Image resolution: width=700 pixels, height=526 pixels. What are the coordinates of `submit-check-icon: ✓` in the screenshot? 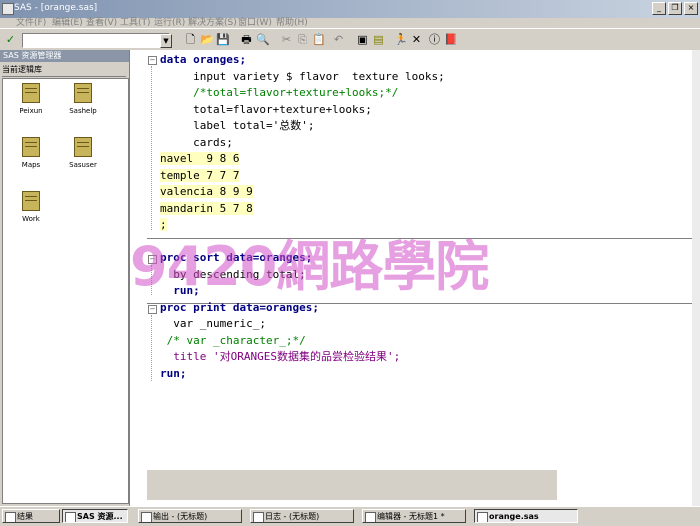 It's located at (10, 39).